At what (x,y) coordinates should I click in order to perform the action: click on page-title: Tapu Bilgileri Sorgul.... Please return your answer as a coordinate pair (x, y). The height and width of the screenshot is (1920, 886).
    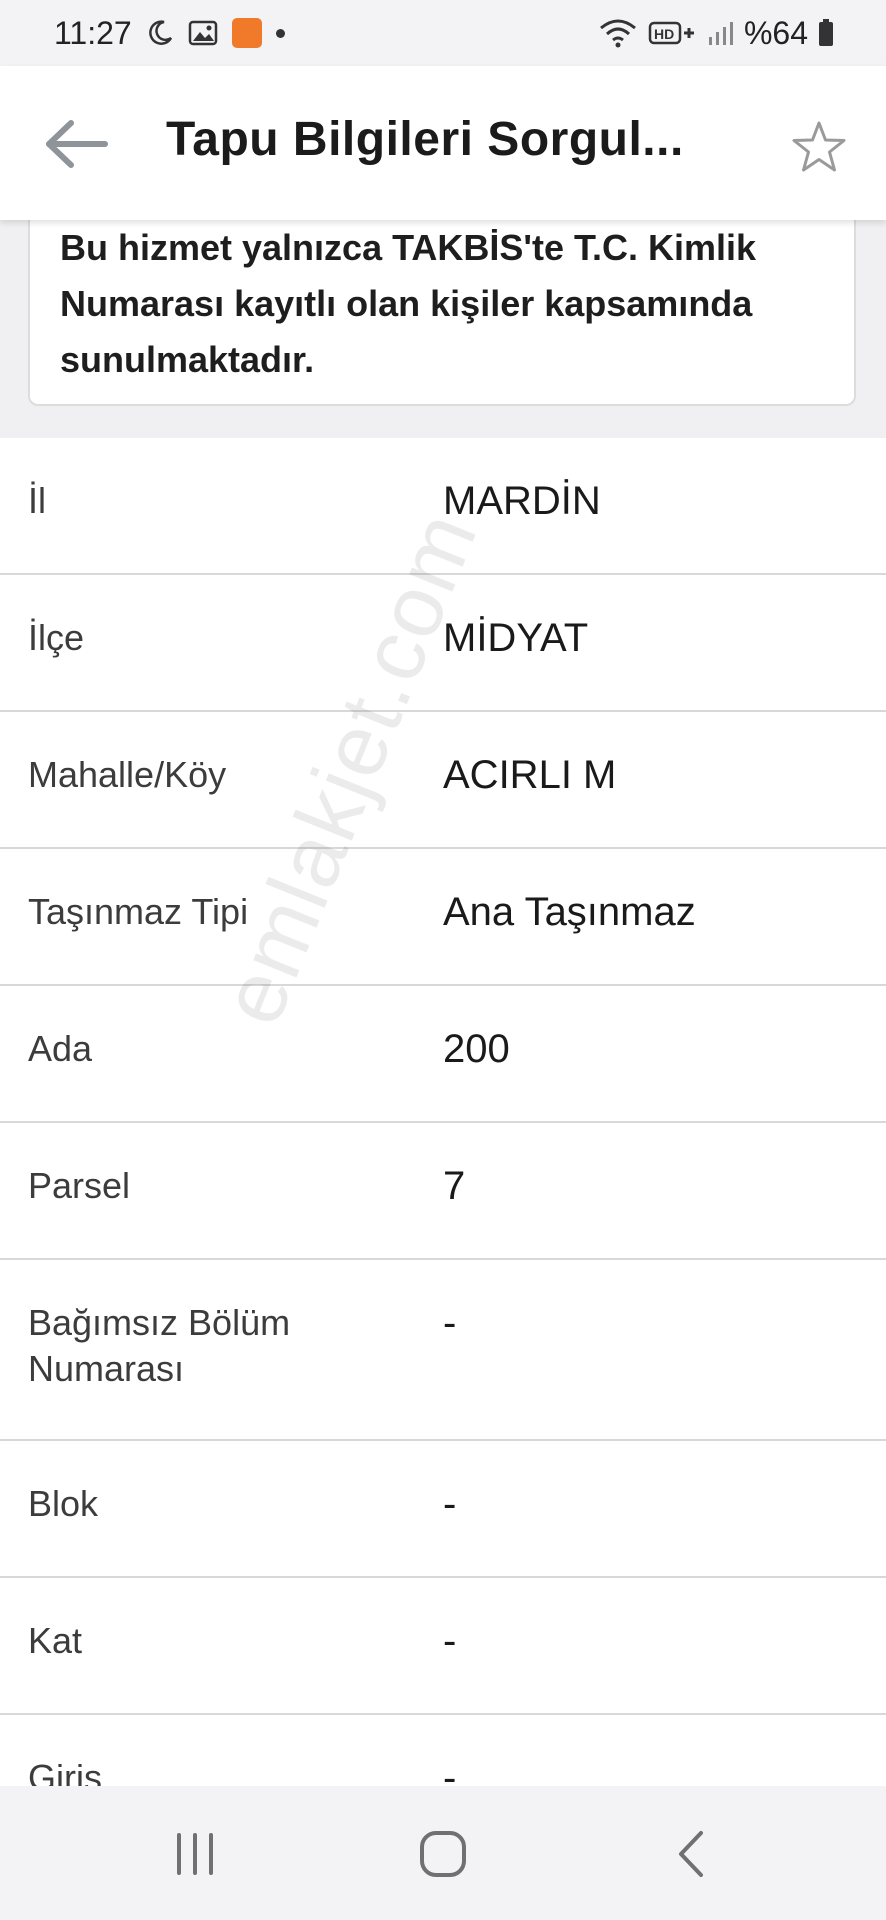
    Looking at the image, I should click on (425, 139).